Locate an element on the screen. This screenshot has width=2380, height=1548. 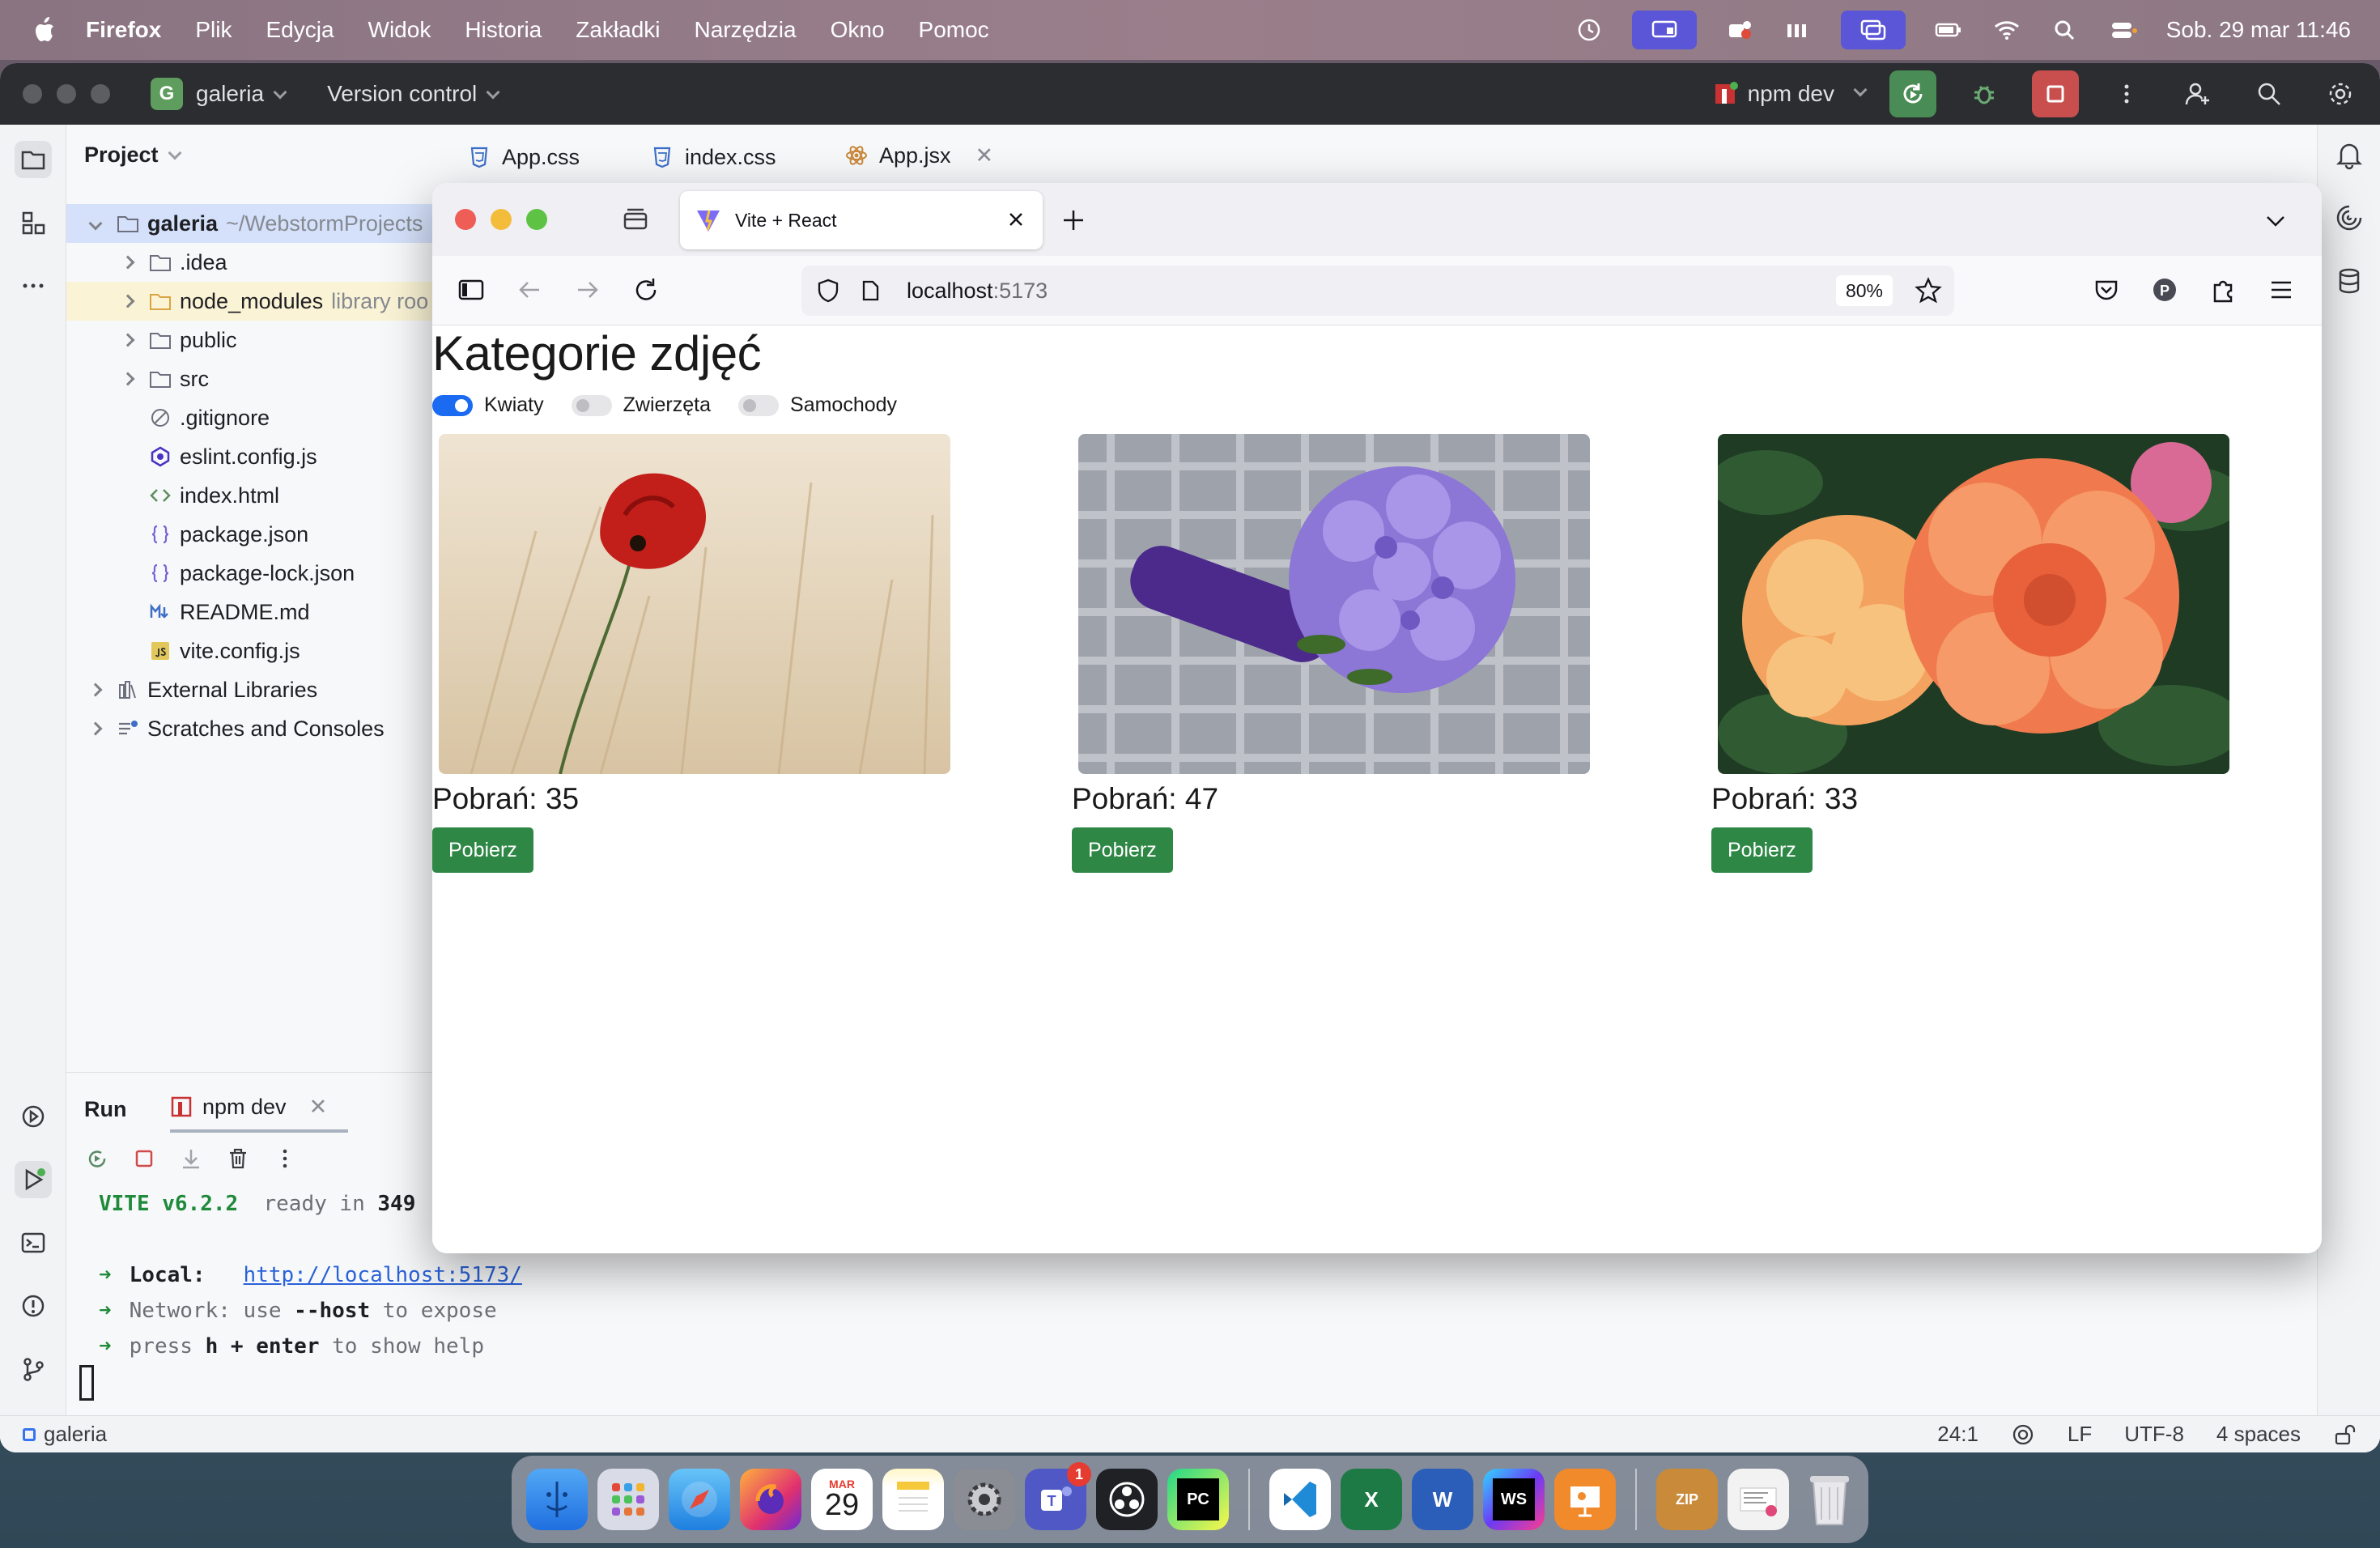
finder-dock-icon is located at coordinates (557, 1499).